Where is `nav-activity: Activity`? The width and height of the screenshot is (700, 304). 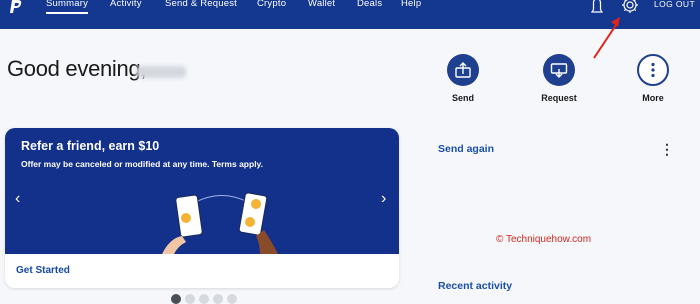 nav-activity: Activity is located at coordinates (126, 4).